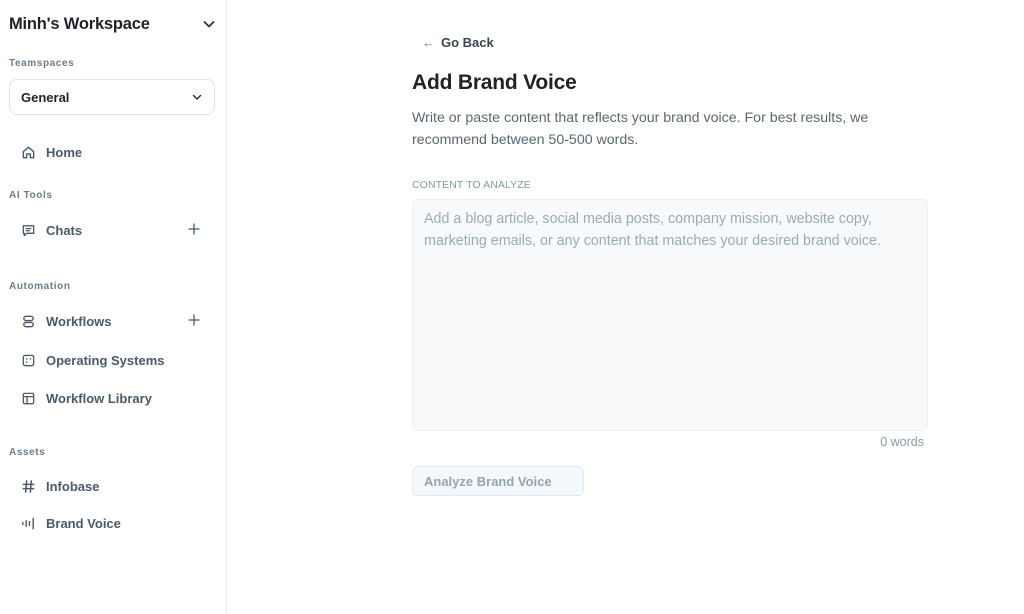 This screenshot has height=614, width=1024. What do you see at coordinates (113, 152) in the screenshot?
I see `sidebar-item-home: Home` at bounding box center [113, 152].